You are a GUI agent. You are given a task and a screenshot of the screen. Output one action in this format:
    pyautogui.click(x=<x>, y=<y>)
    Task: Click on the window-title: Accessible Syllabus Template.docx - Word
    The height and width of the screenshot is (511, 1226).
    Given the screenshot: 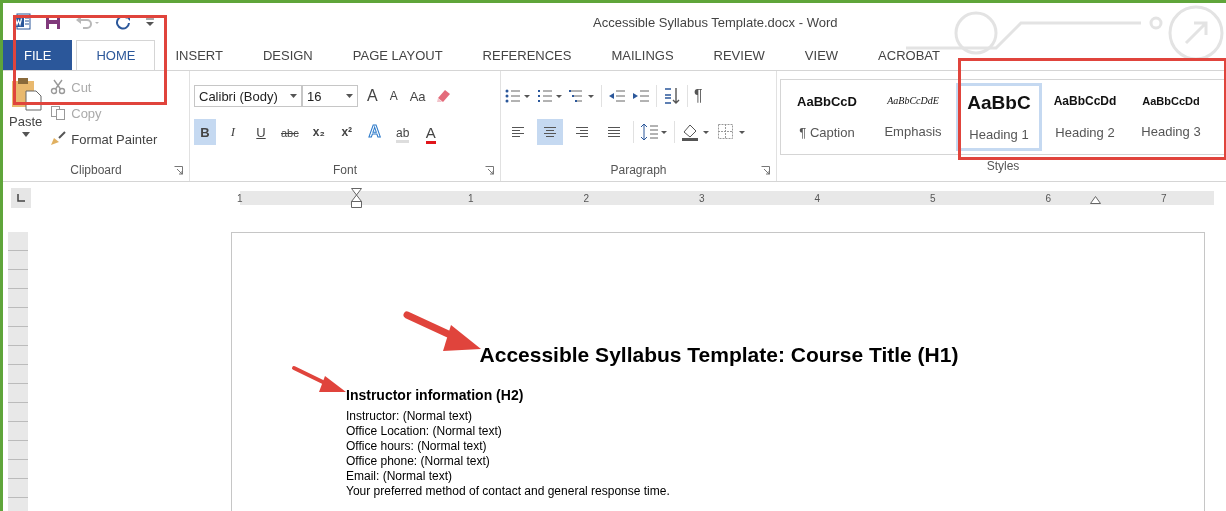 What is the action you would take?
    pyautogui.click(x=715, y=22)
    